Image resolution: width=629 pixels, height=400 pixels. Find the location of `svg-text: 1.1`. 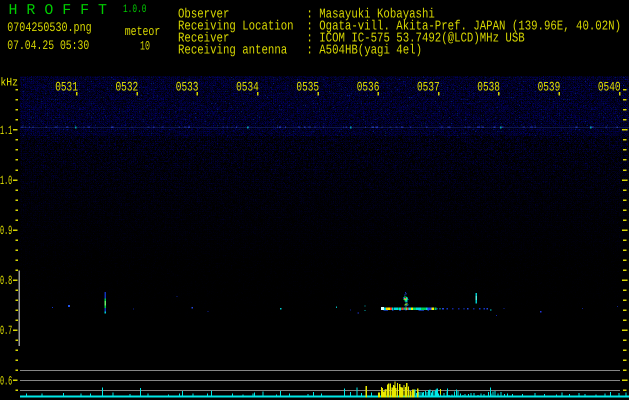

svg-text: 1.1 is located at coordinates (6, 131).